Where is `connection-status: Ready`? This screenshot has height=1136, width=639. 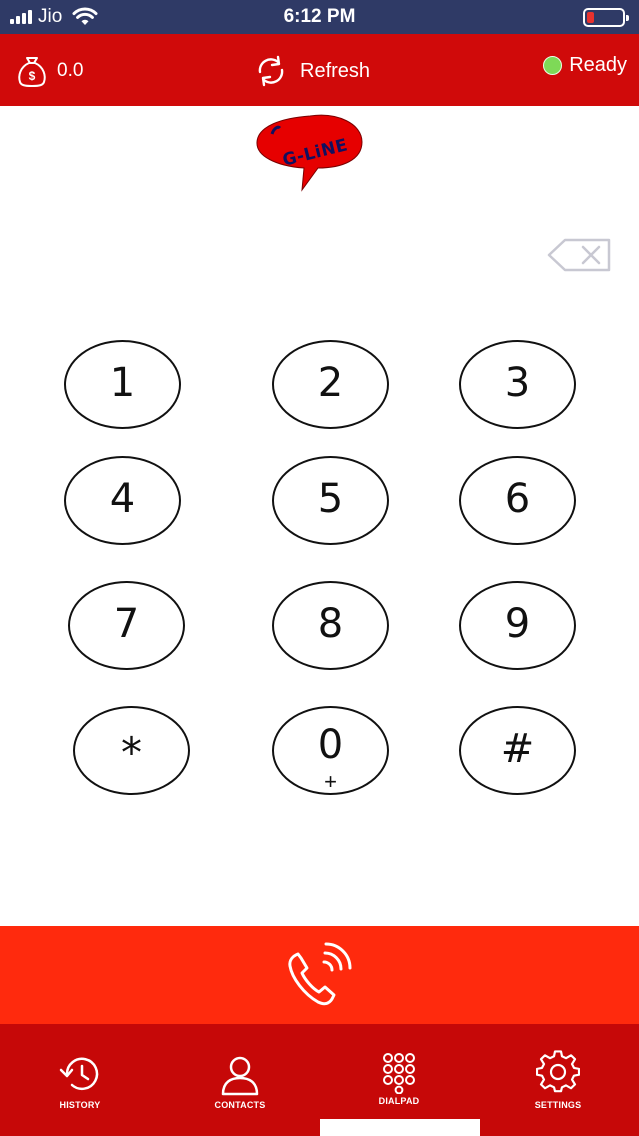
connection-status: Ready is located at coordinates (585, 65).